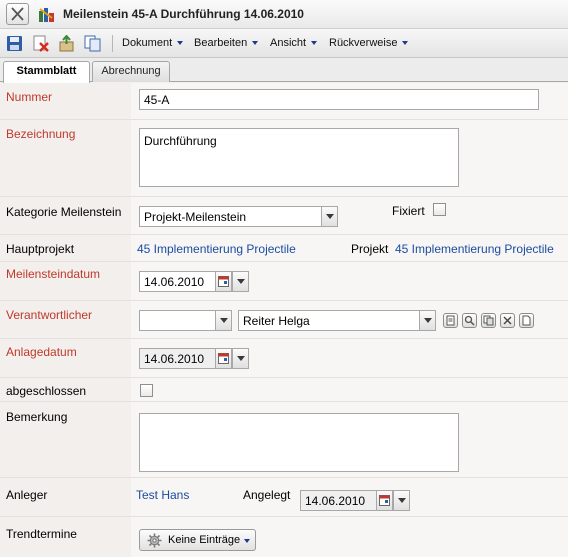 This screenshot has width=568, height=557. I want to click on clear-button, so click(507, 320).